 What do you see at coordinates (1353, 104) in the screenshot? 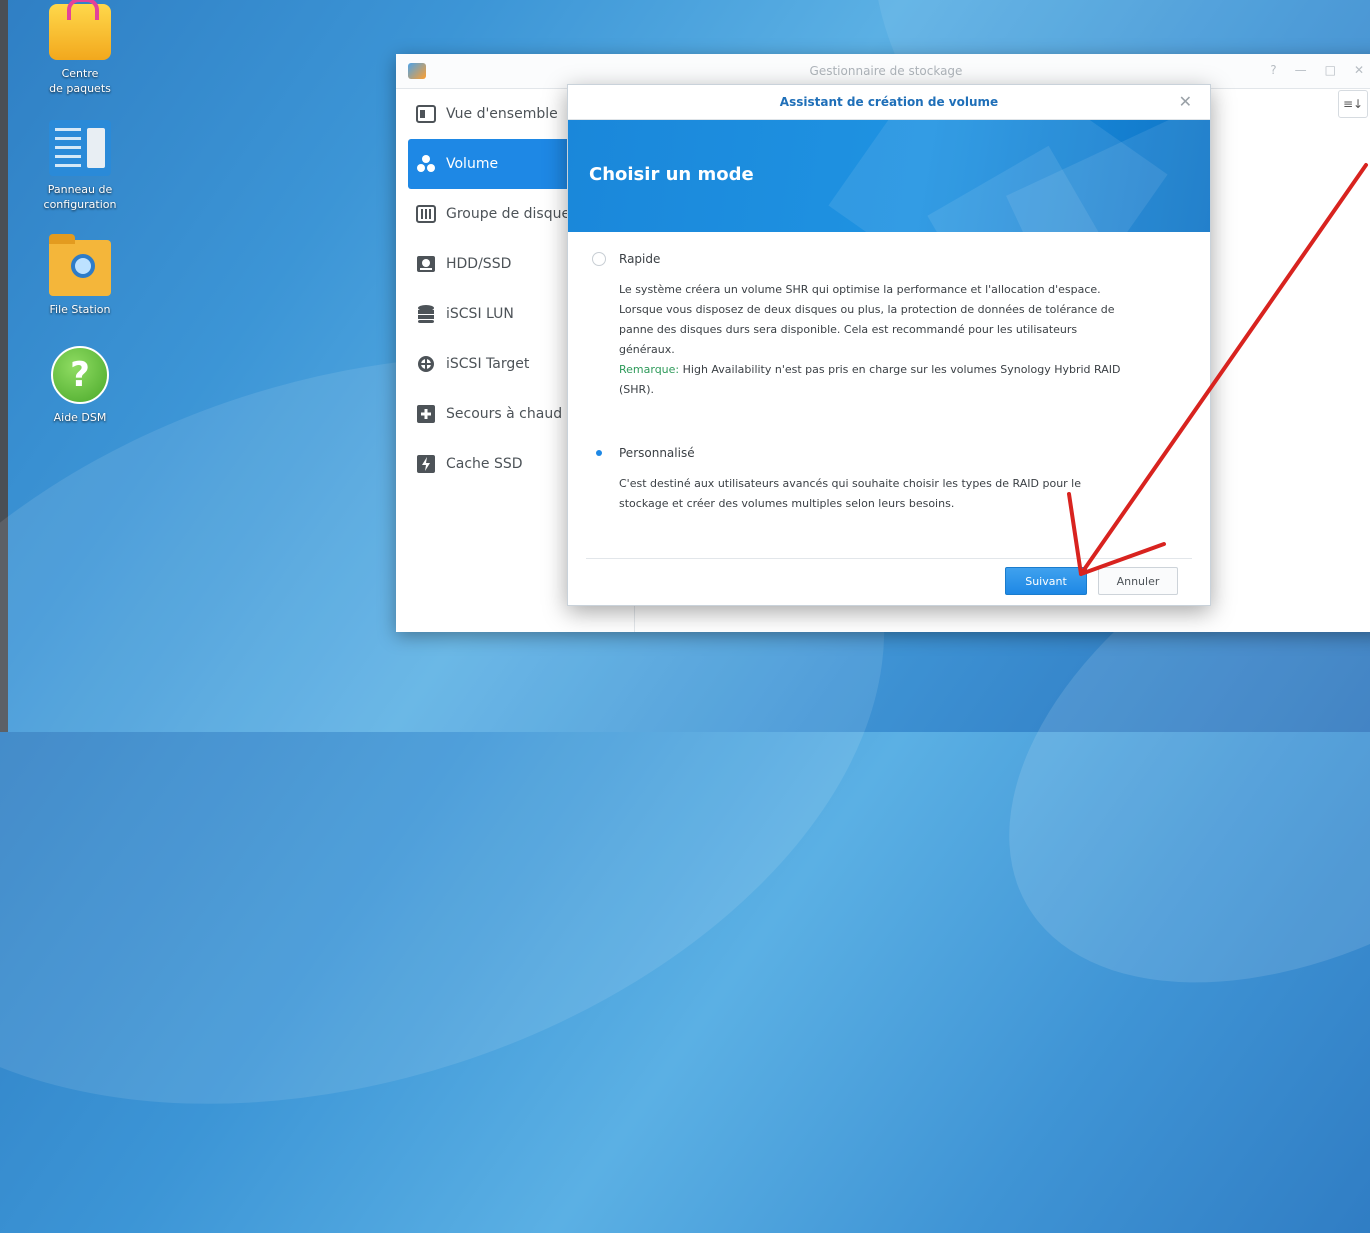
I see `sort-button: ≡↓` at bounding box center [1353, 104].